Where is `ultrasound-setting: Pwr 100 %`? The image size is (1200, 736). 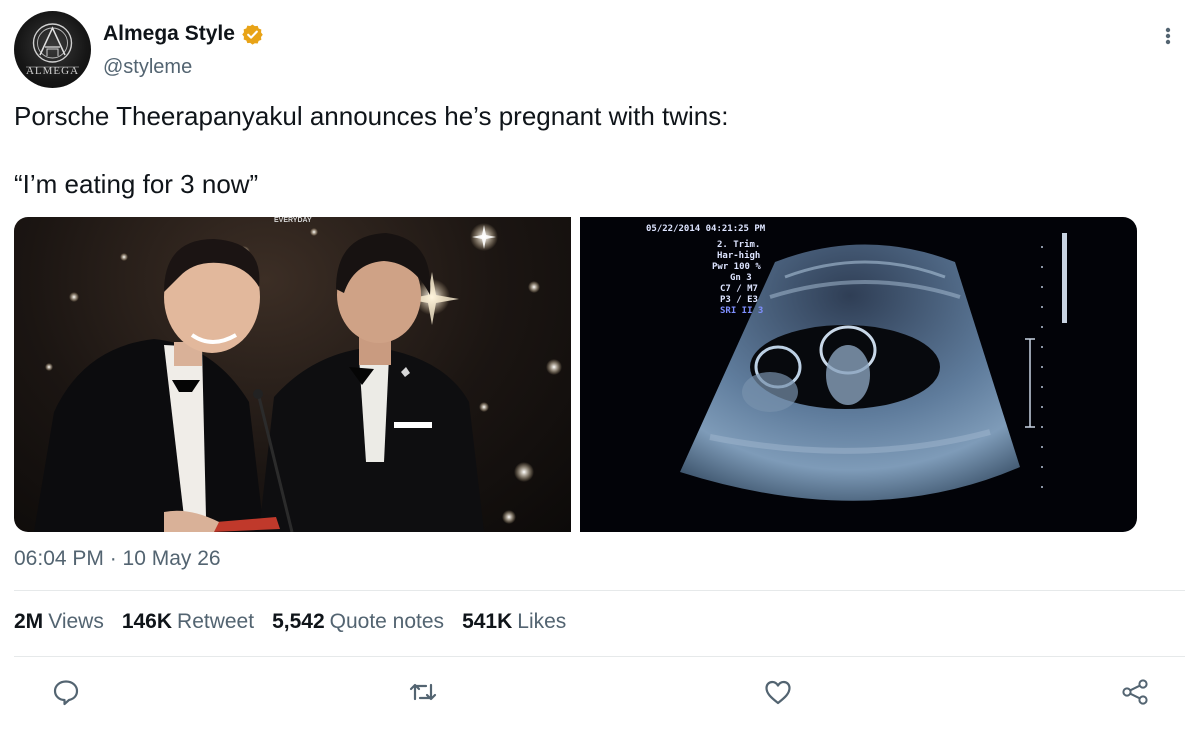
ultrasound-setting: Pwr 100 % is located at coordinates (736, 267).